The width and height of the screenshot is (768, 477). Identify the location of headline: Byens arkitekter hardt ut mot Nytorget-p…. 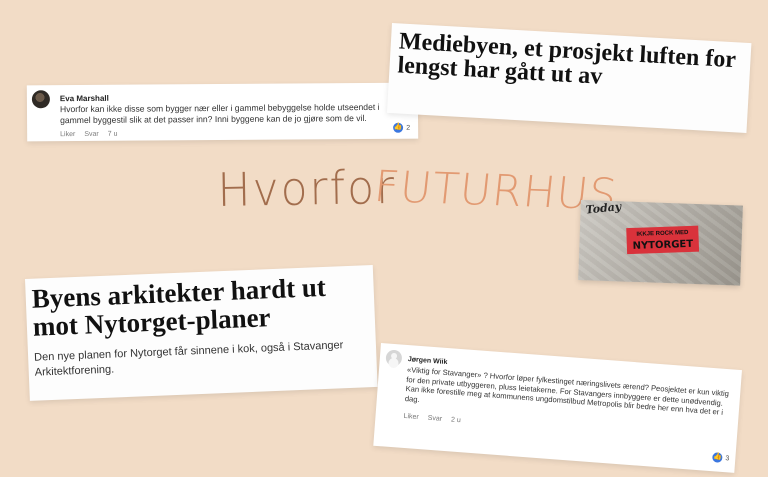
(179, 306).